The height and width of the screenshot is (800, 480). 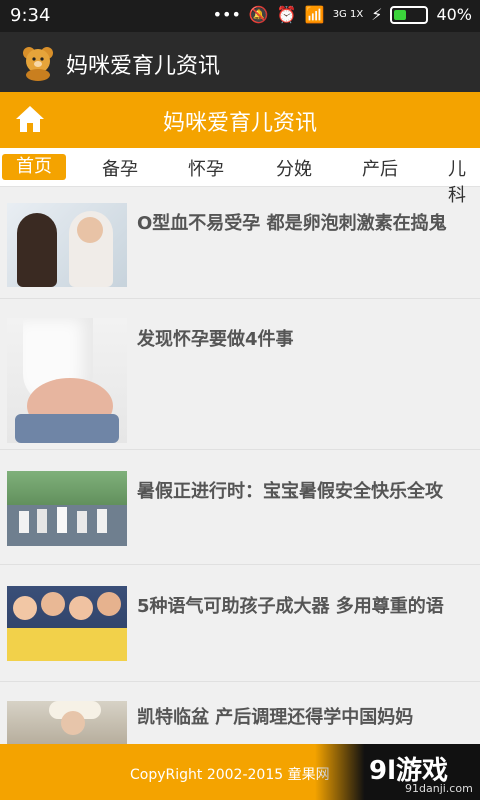 I want to click on article-title: 暑假正进行时：宝宝暑假安全快乐全攻, so click(x=307, y=490).